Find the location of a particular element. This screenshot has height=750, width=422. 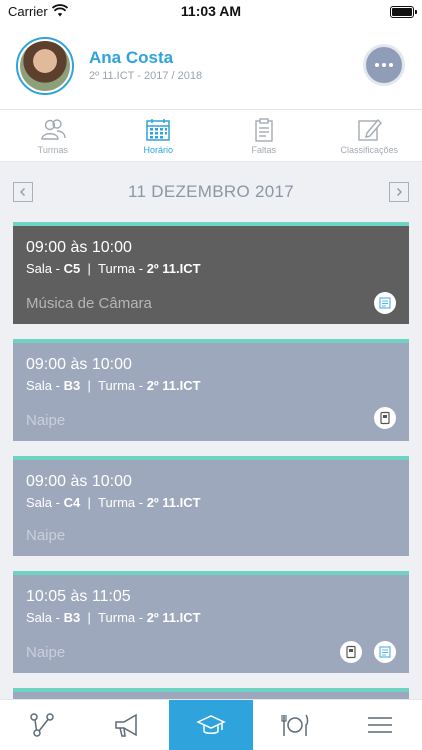

tab-label: Faltas is located at coordinates (263, 150).